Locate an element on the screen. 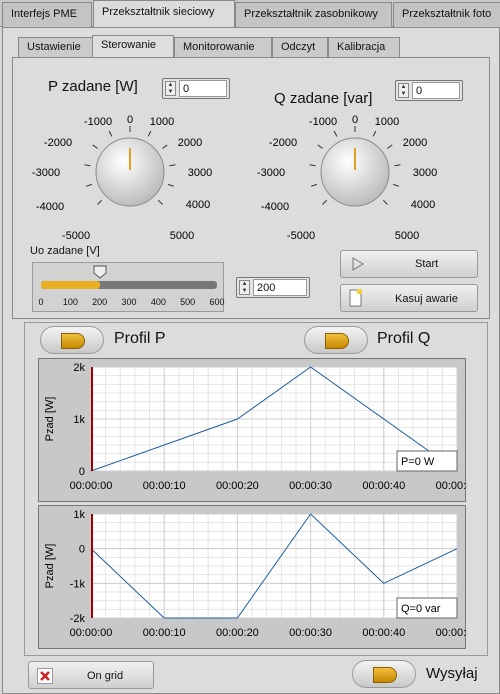 The image size is (500, 694). start-button-label: Start is located at coordinates (427, 264).